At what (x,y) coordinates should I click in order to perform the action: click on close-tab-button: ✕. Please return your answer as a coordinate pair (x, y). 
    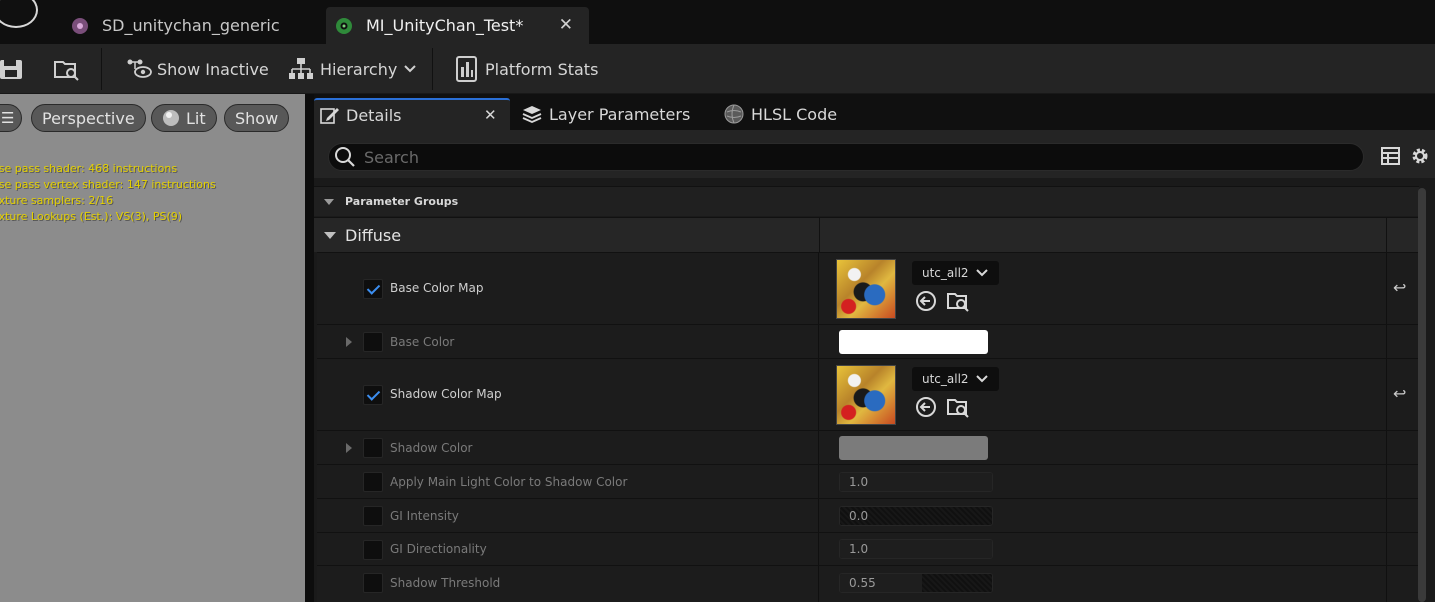
    Looking at the image, I should click on (566, 25).